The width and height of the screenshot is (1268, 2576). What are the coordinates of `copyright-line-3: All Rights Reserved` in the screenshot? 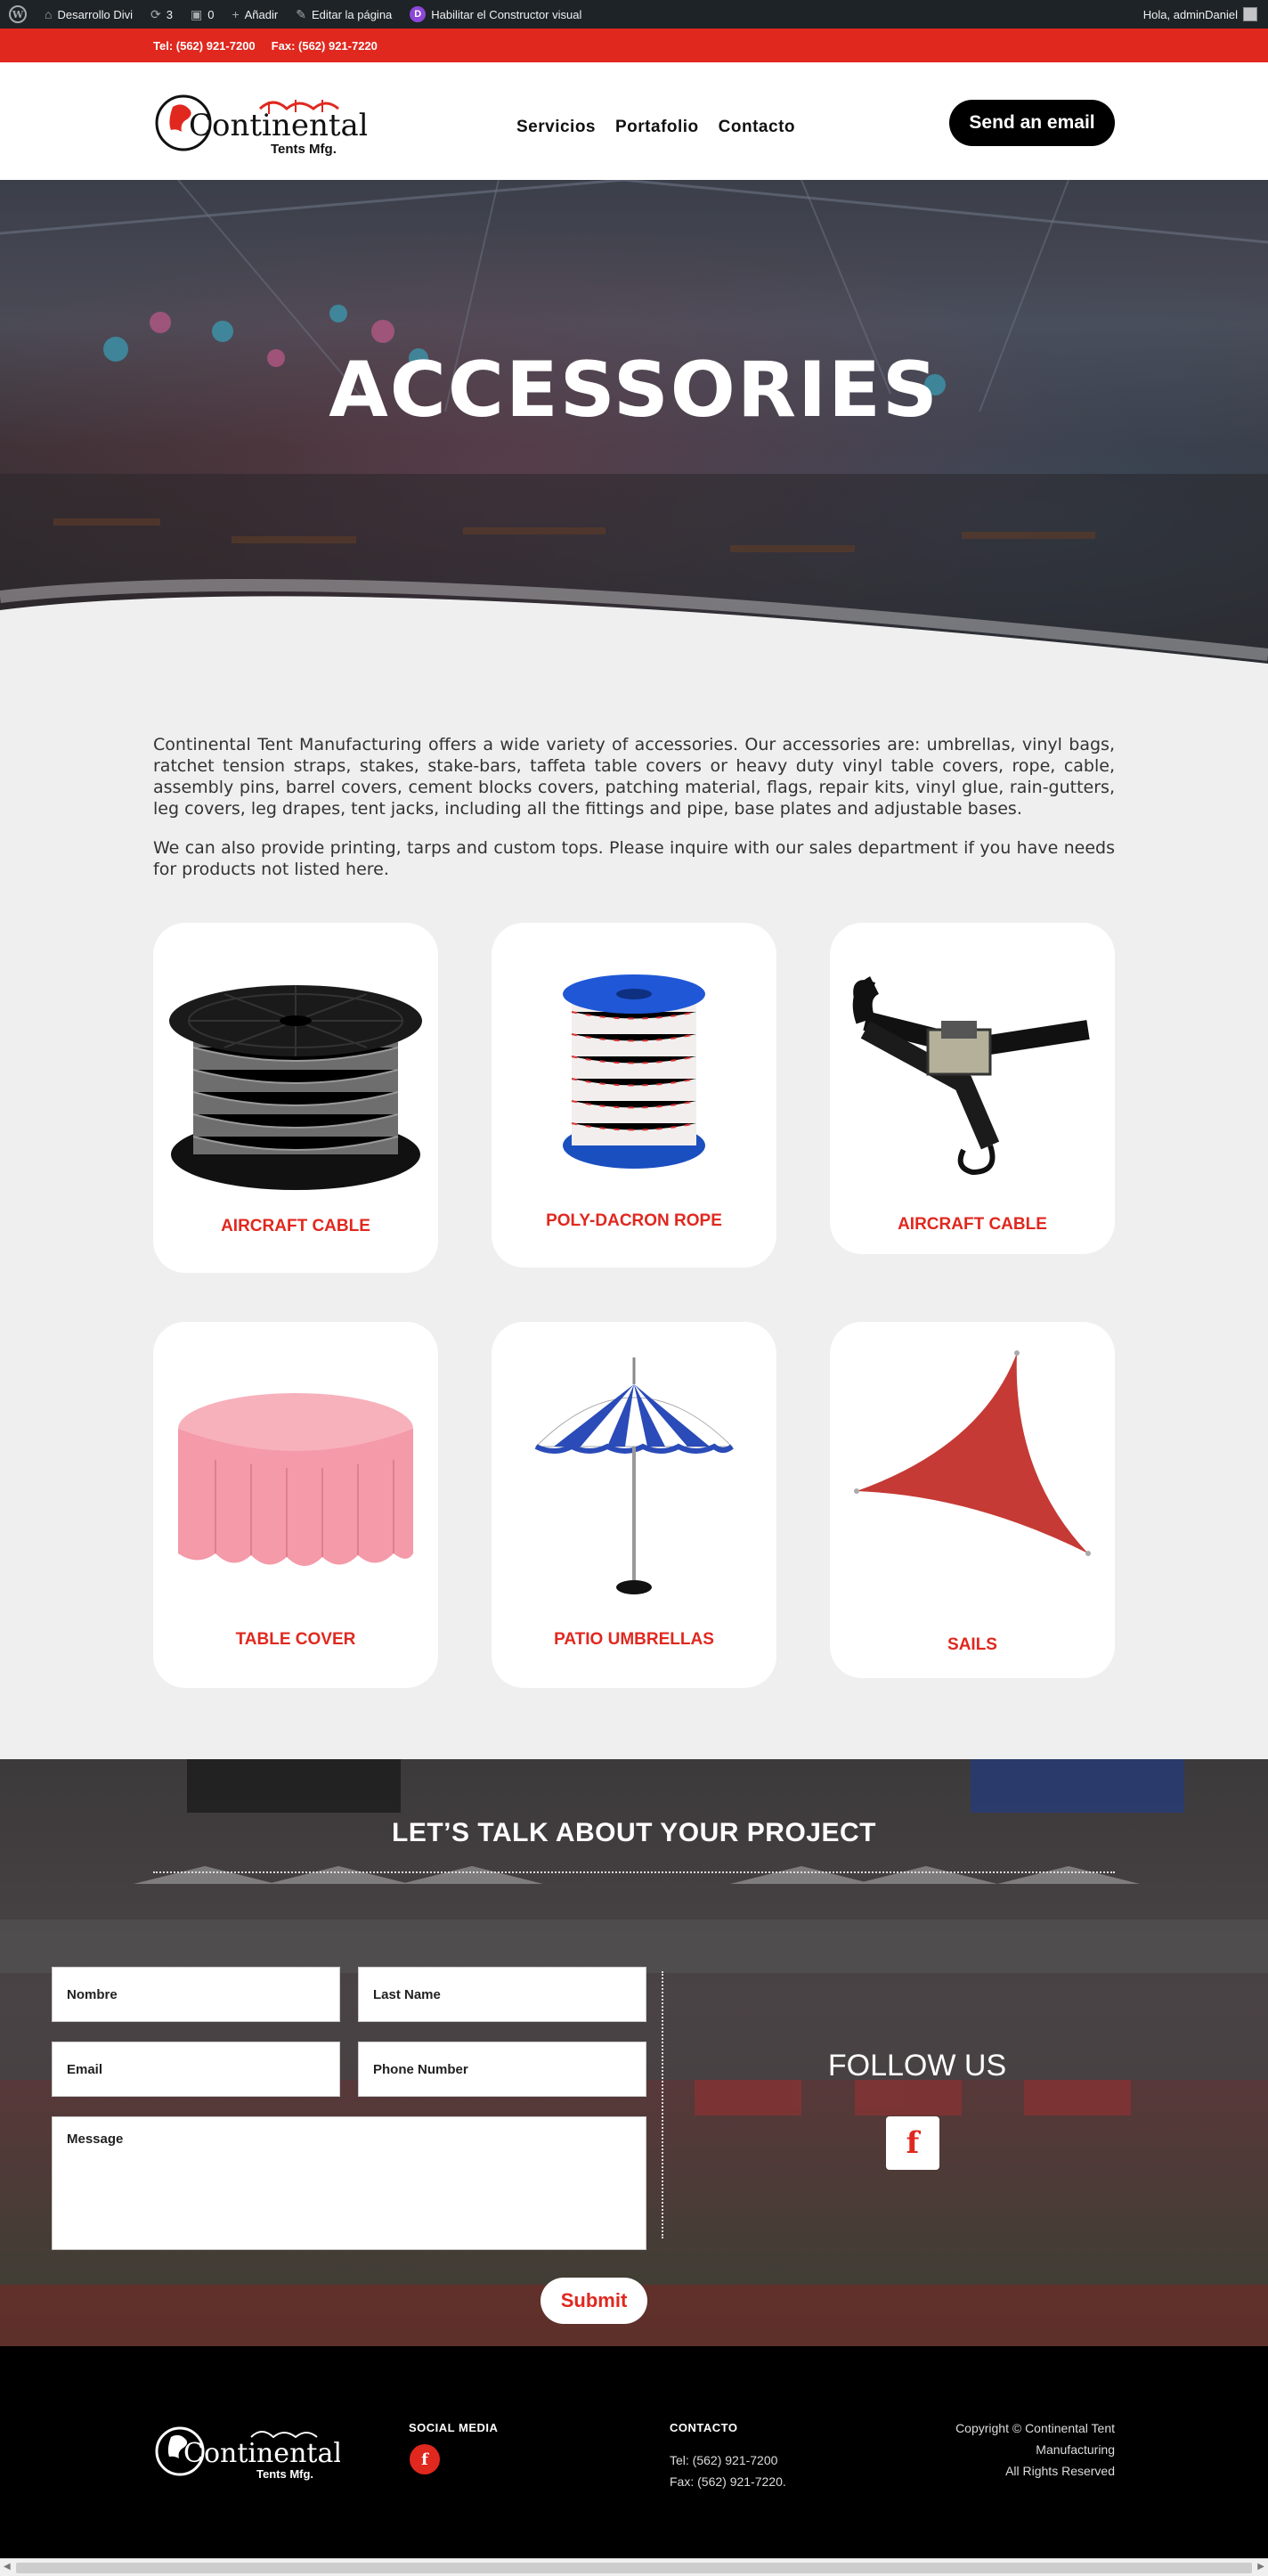 It's located at (1060, 2471).